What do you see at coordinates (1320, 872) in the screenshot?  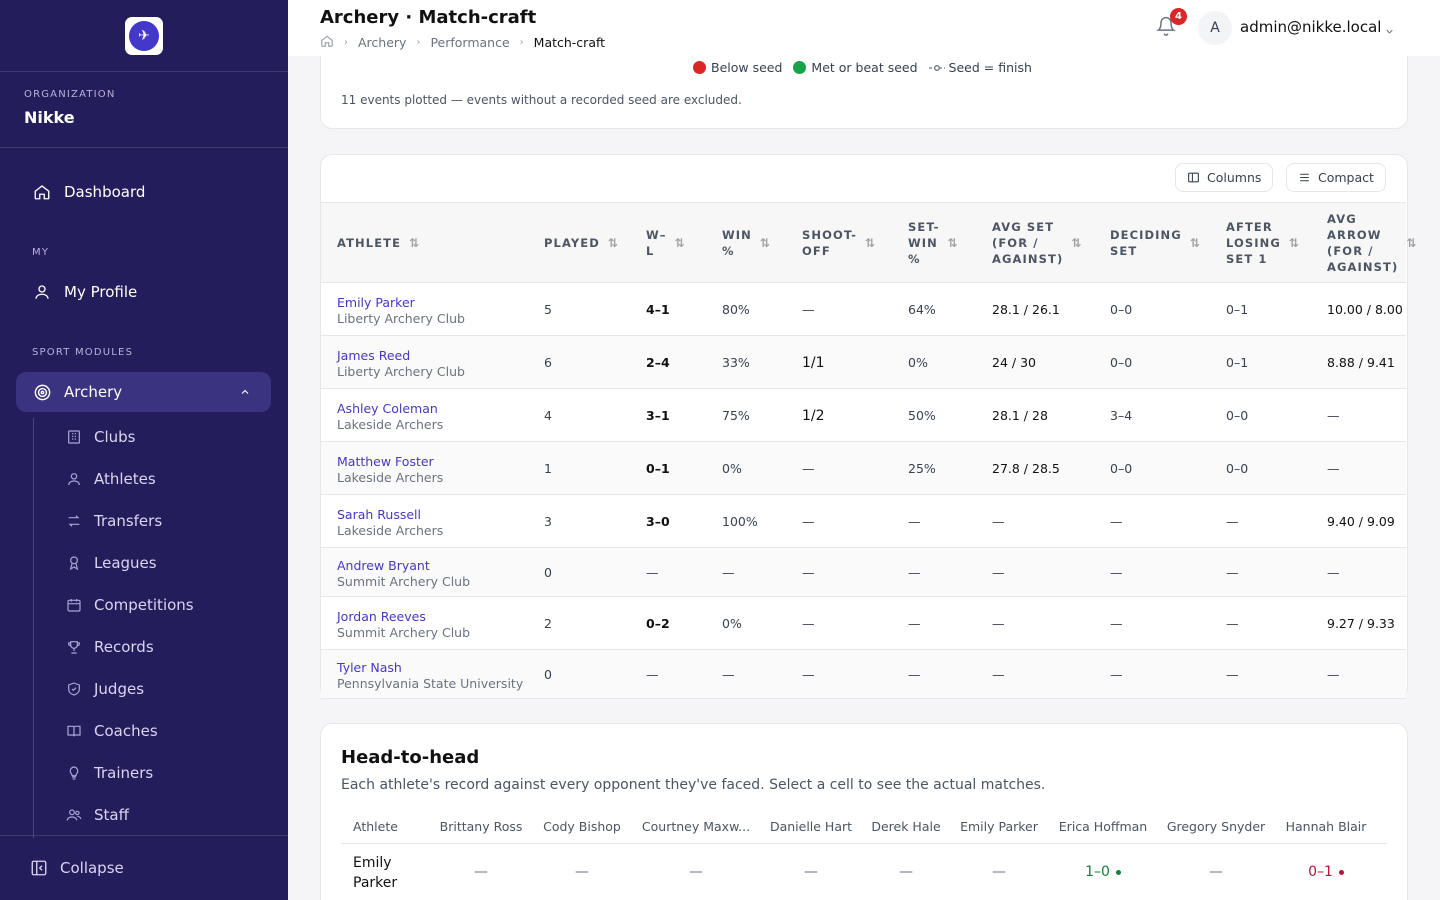 I see `h2h-cell-value: 0–1` at bounding box center [1320, 872].